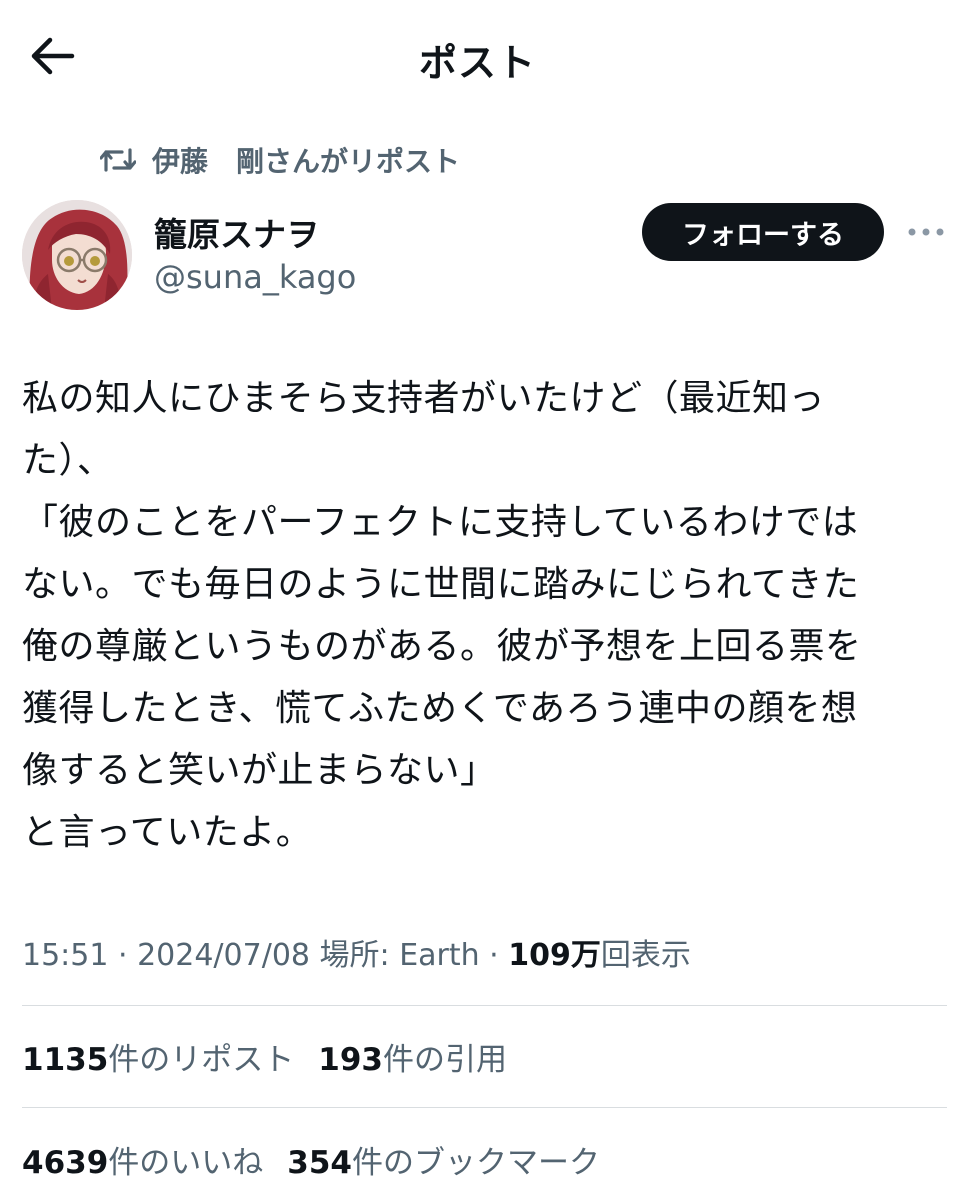 The height and width of the screenshot is (1200, 955). What do you see at coordinates (236, 232) in the screenshot?
I see `author-name: 籠原スナヲ` at bounding box center [236, 232].